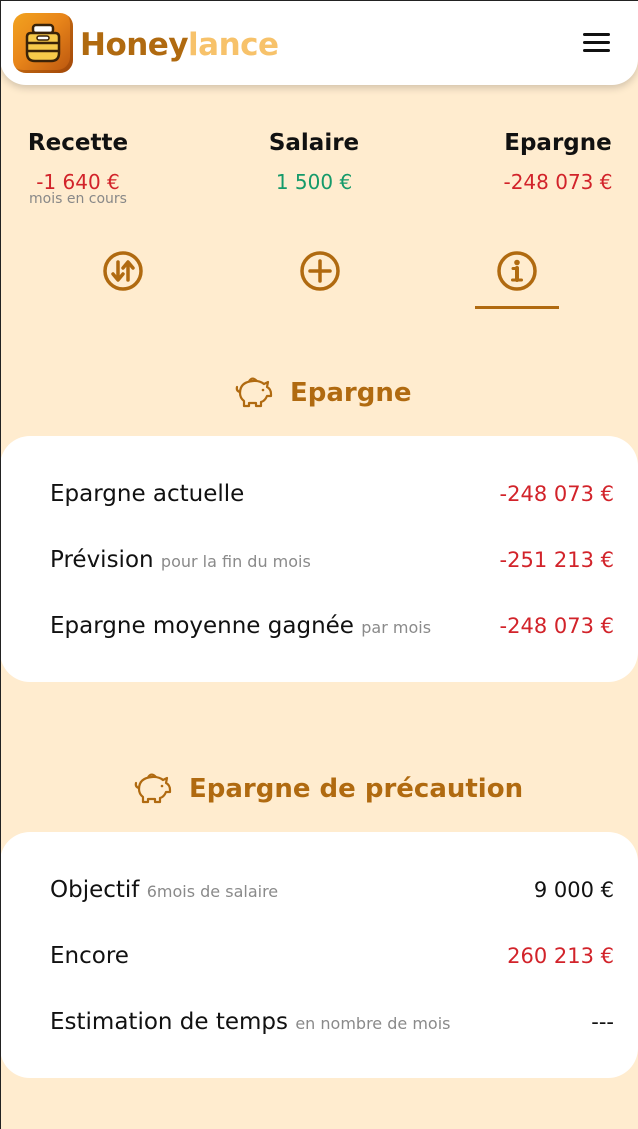 The height and width of the screenshot is (1129, 638). Describe the element at coordinates (556, 560) in the screenshot. I see `row-value: -251 213 €` at that location.